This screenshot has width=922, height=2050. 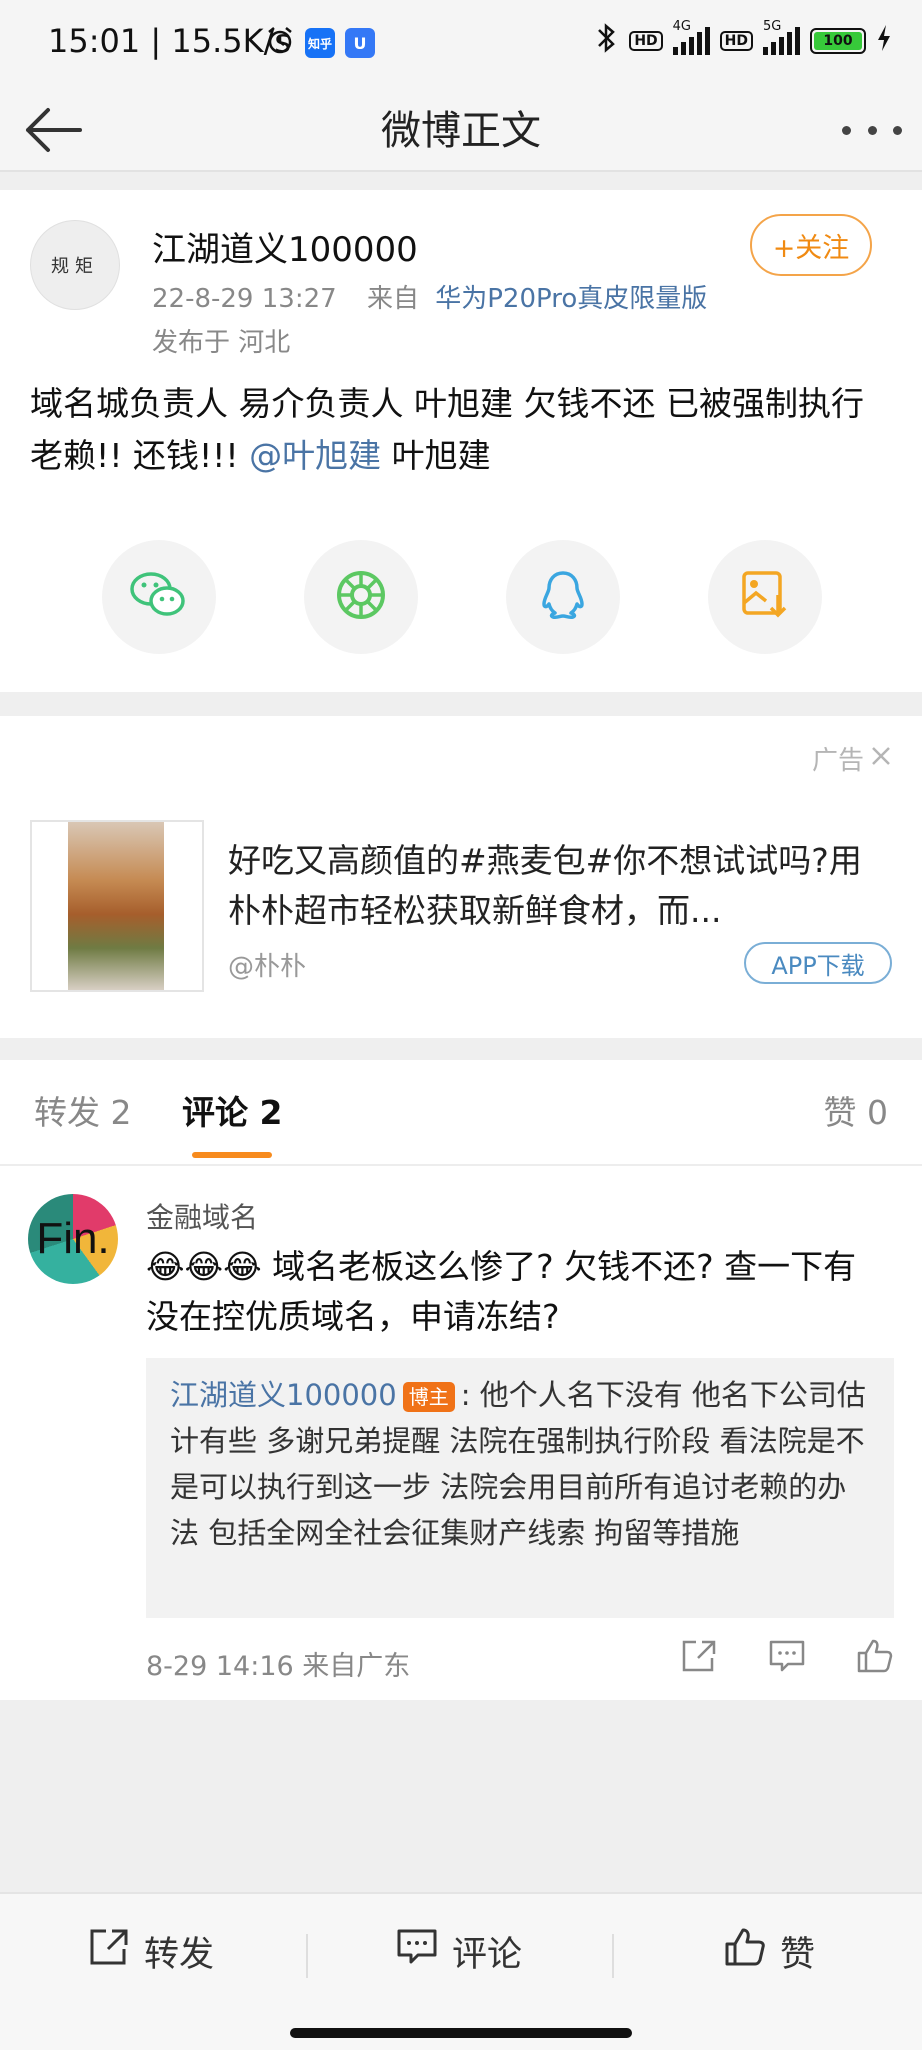 I want to click on author-avatar: 规矩, so click(x=75, y=265).